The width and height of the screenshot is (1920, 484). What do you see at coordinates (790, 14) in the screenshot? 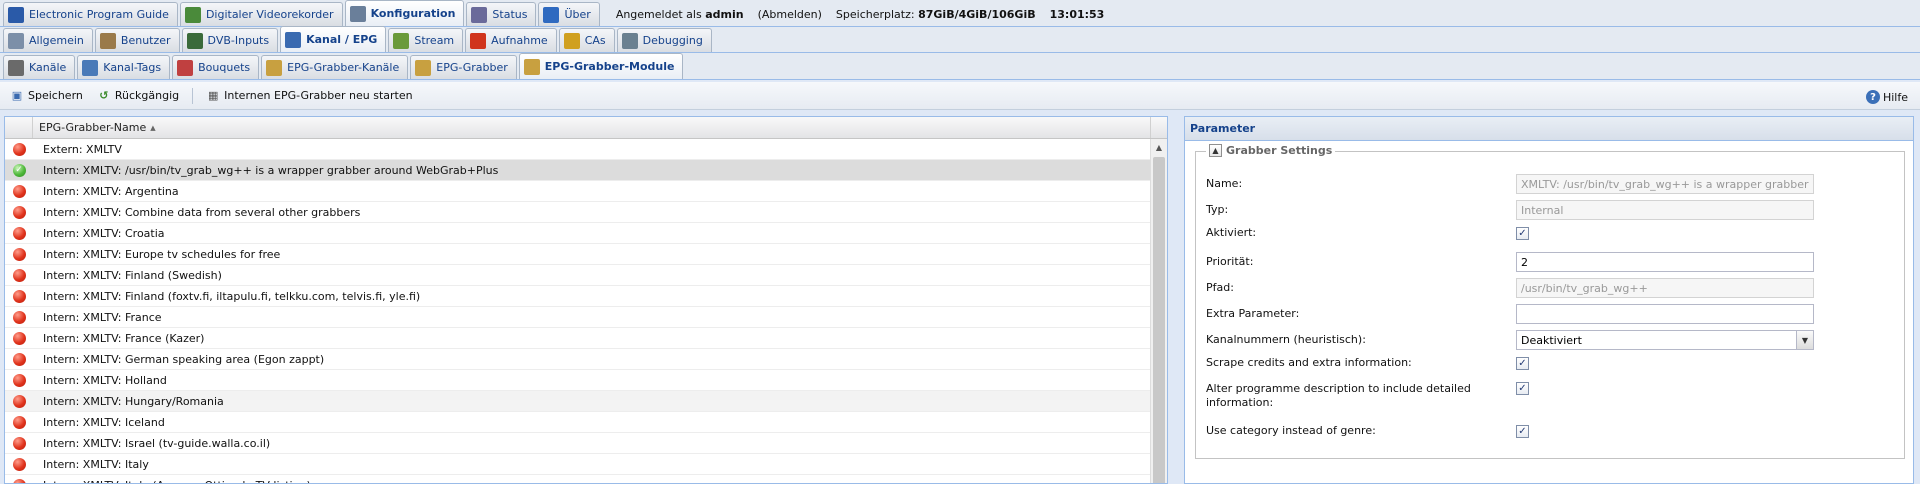
I see `logout-link: (Abmelden)` at bounding box center [790, 14].